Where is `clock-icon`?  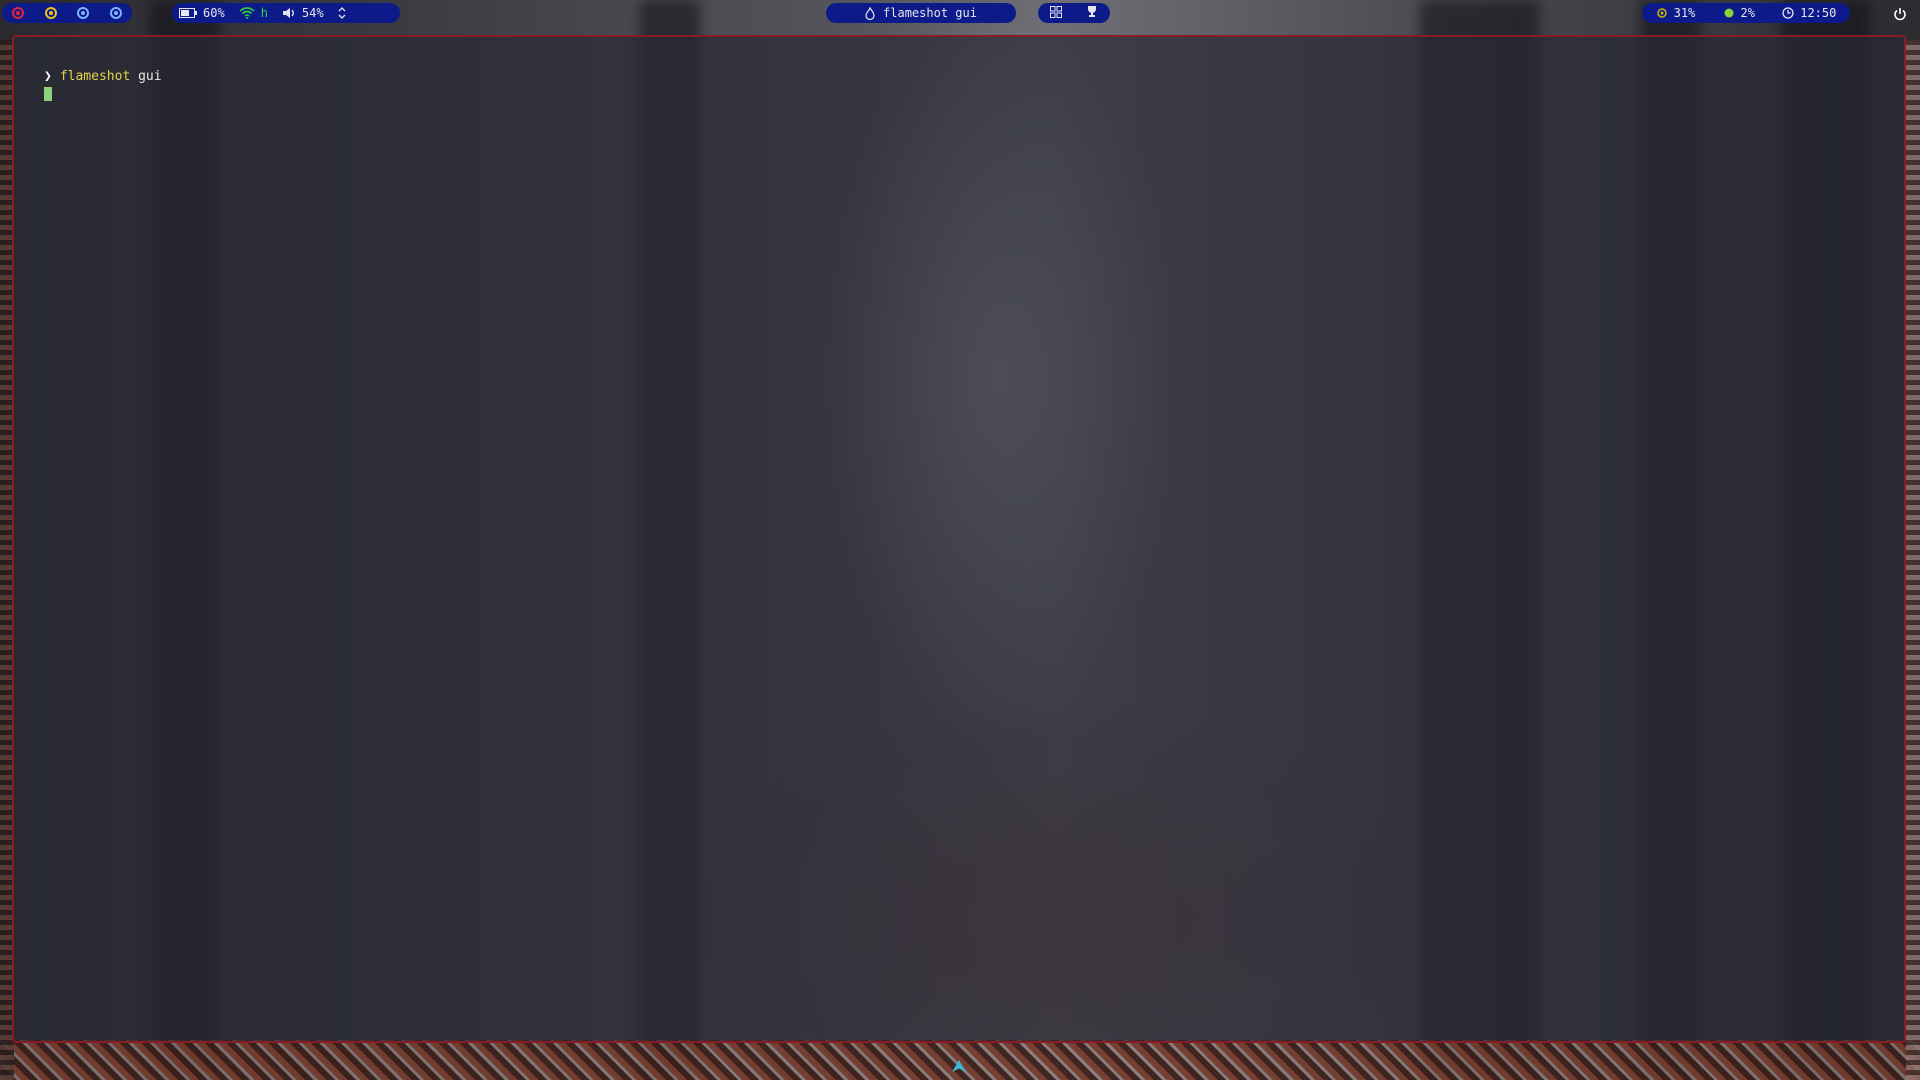
clock-icon is located at coordinates (1788, 13).